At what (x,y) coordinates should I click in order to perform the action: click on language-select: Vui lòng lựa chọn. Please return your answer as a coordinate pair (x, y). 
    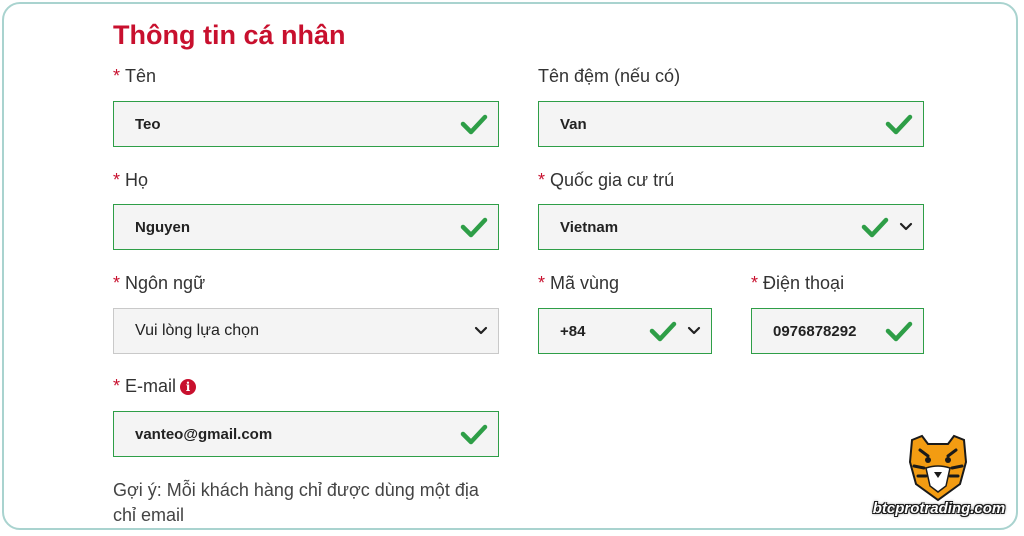
    Looking at the image, I should click on (306, 331).